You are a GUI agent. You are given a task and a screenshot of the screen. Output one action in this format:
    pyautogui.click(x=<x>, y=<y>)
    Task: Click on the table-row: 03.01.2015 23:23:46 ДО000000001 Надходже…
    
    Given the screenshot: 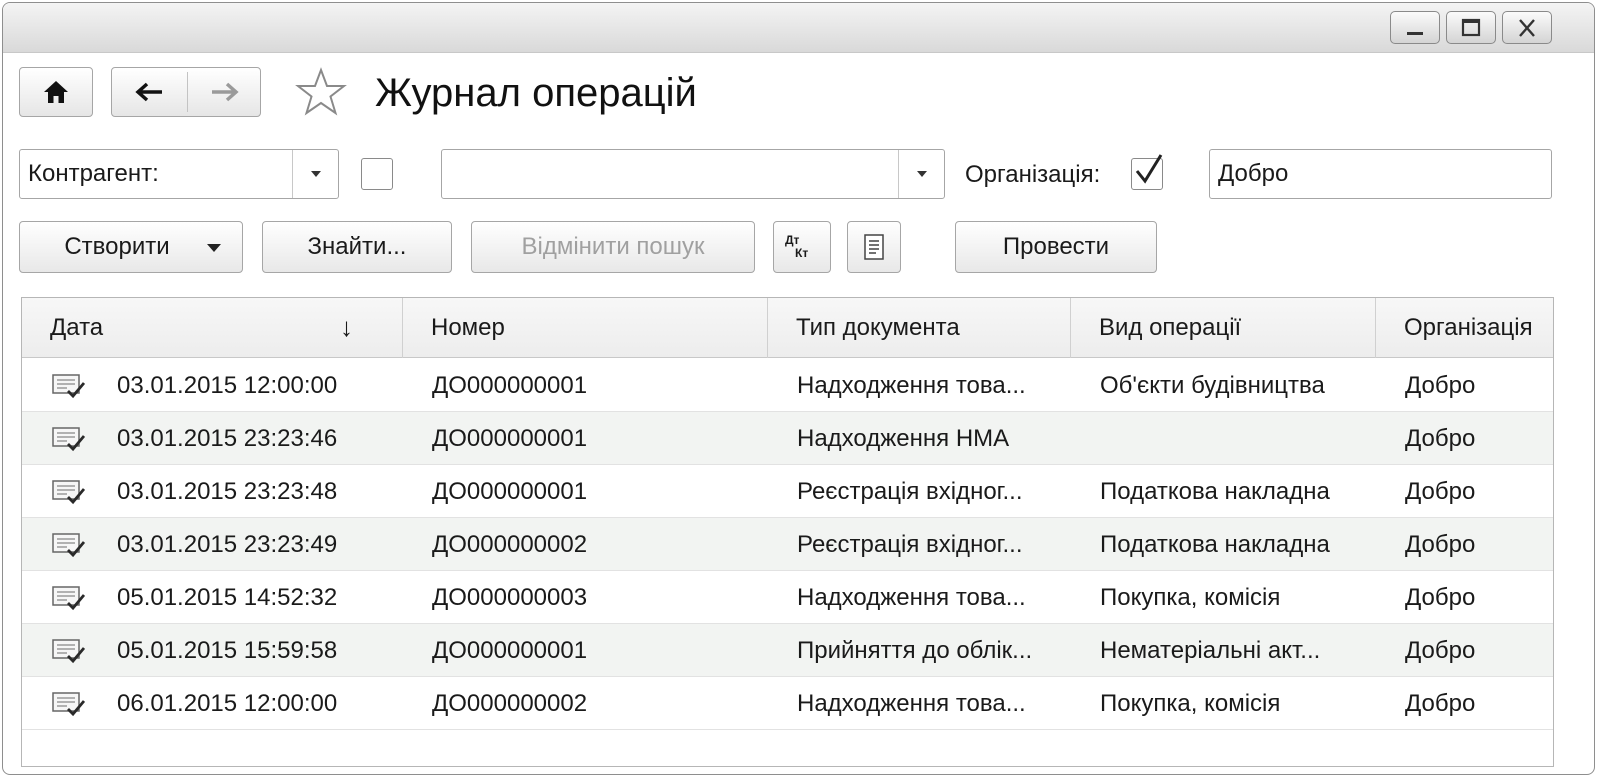 What is the action you would take?
    pyautogui.click(x=787, y=438)
    